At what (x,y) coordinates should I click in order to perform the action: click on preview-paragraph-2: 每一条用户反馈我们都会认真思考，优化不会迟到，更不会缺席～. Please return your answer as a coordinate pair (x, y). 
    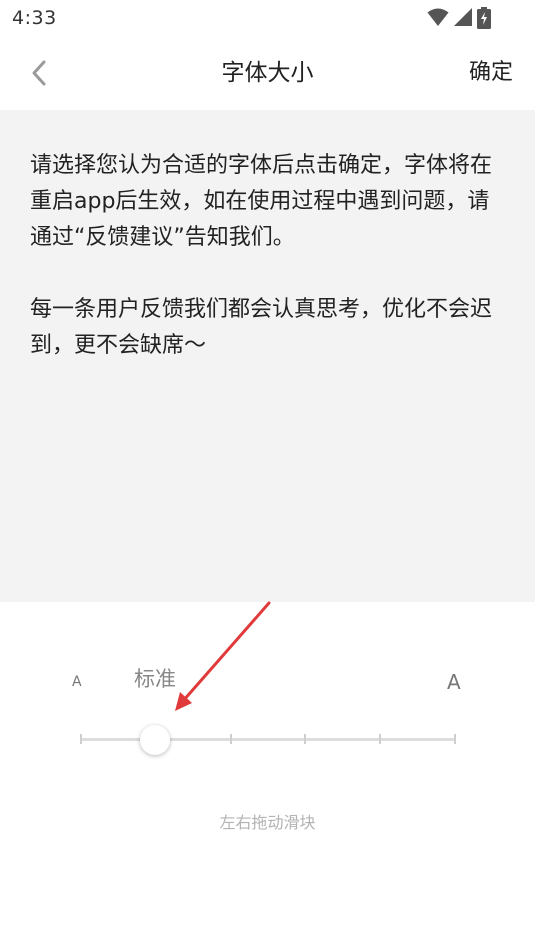
    Looking at the image, I should click on (261, 327).